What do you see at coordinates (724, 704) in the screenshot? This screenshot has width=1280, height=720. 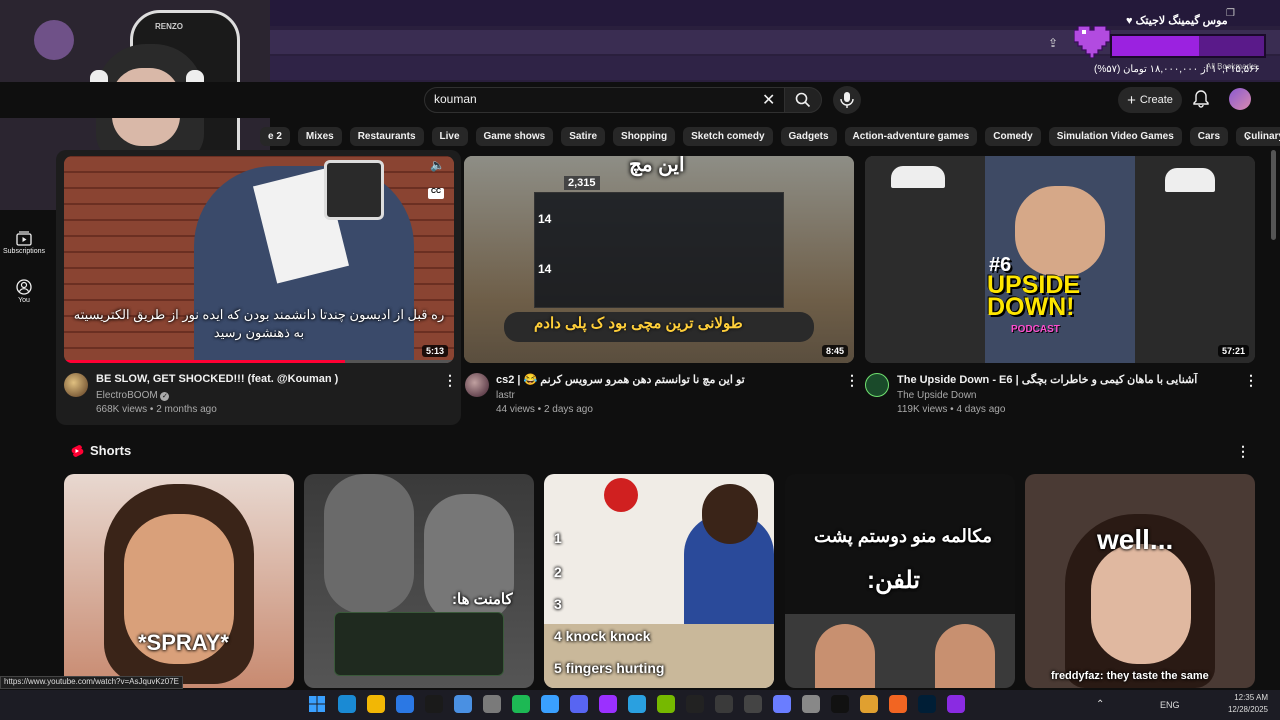 I see `notepad-icon` at bounding box center [724, 704].